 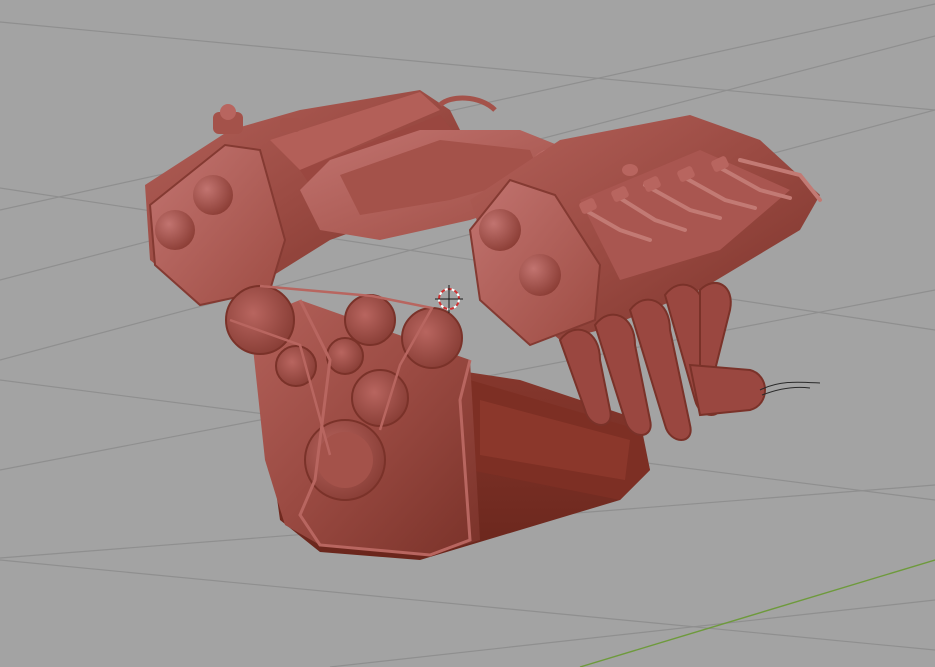 What do you see at coordinates (370, 320) in the screenshot?
I see `idler-pulley` at bounding box center [370, 320].